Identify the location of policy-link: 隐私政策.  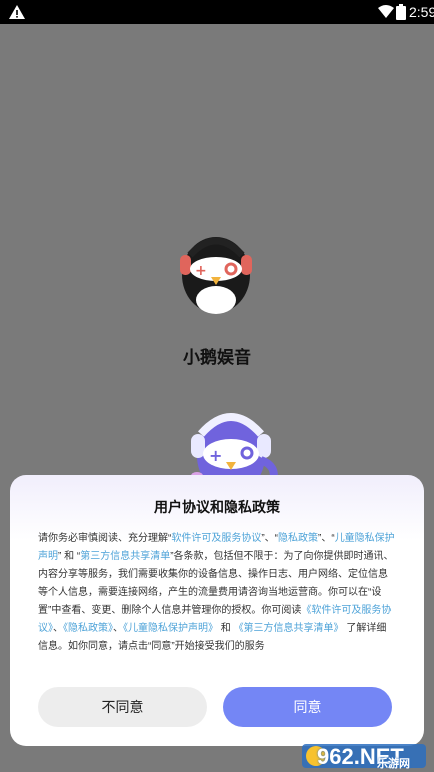
(298, 538).